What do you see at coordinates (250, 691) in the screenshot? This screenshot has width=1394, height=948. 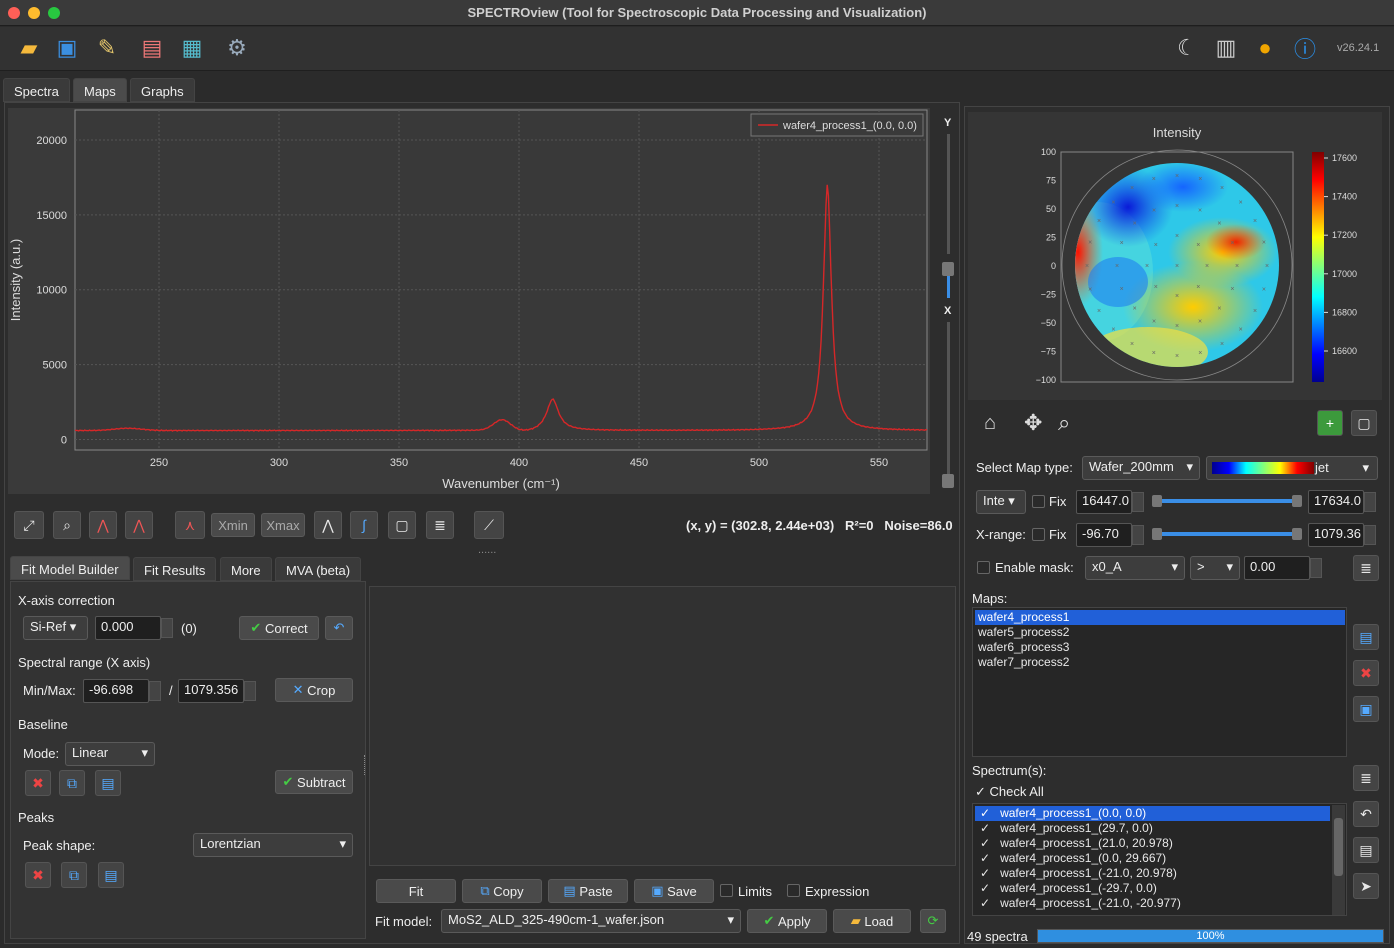 I see `range-max-spinner` at bounding box center [250, 691].